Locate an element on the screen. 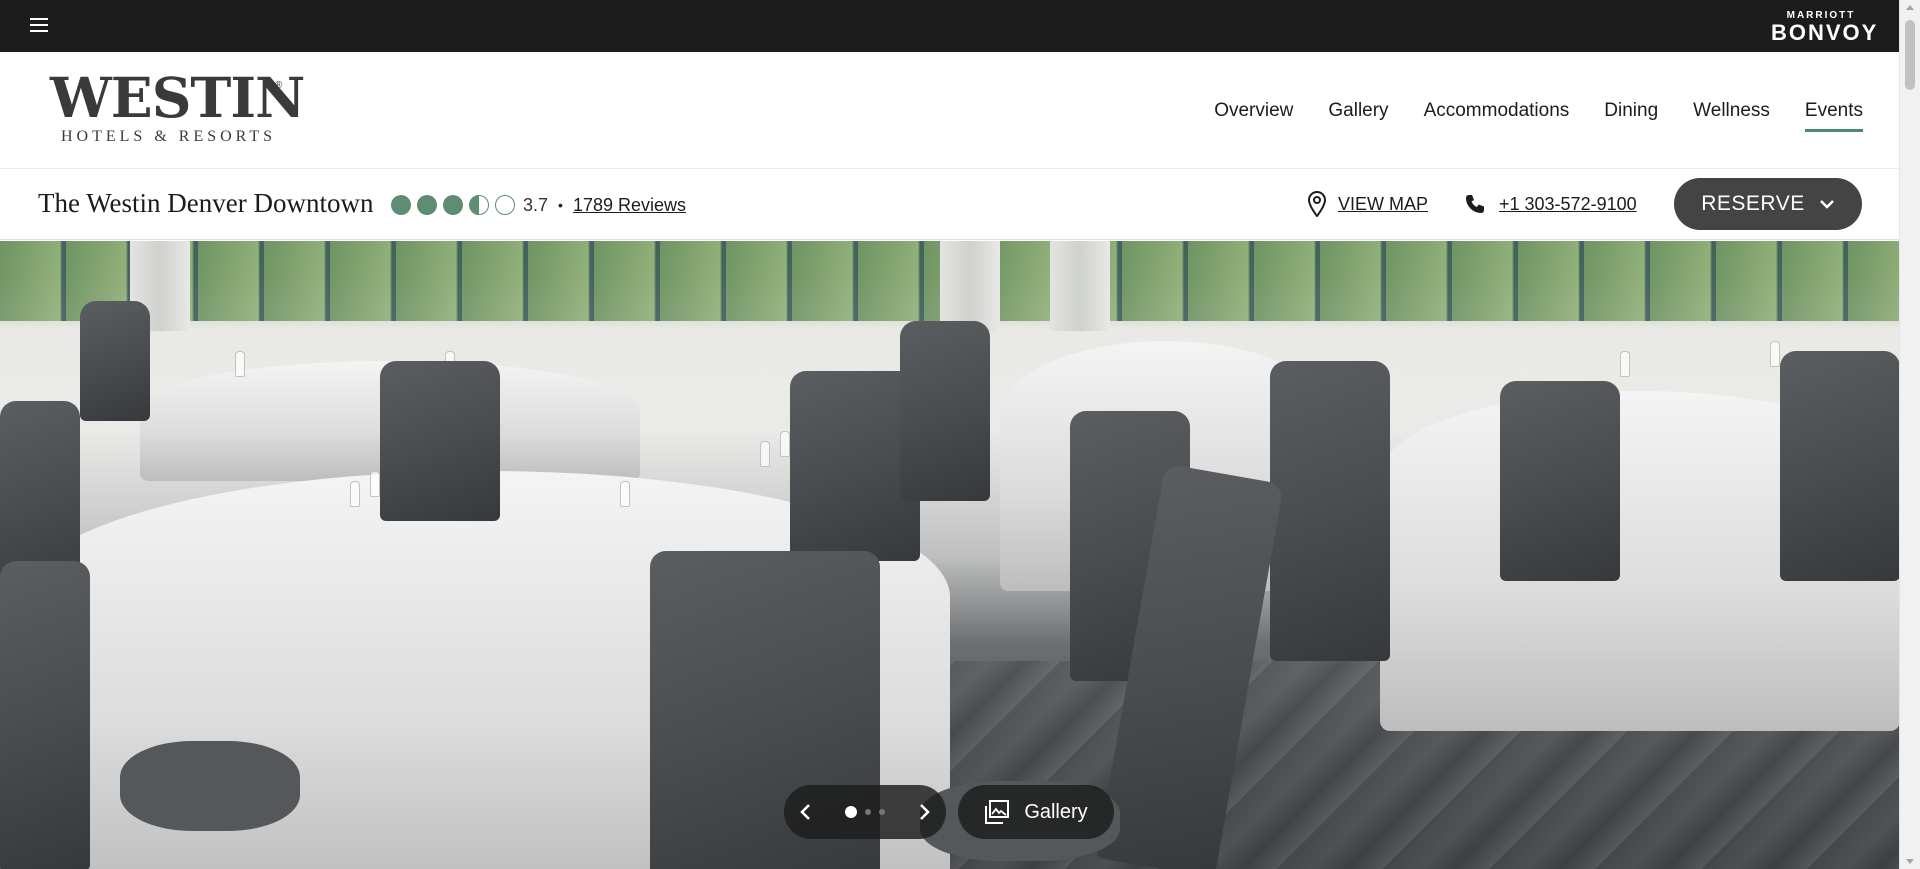 The width and height of the screenshot is (1920, 869). registered-mark: ® is located at coordinates (279, 85).